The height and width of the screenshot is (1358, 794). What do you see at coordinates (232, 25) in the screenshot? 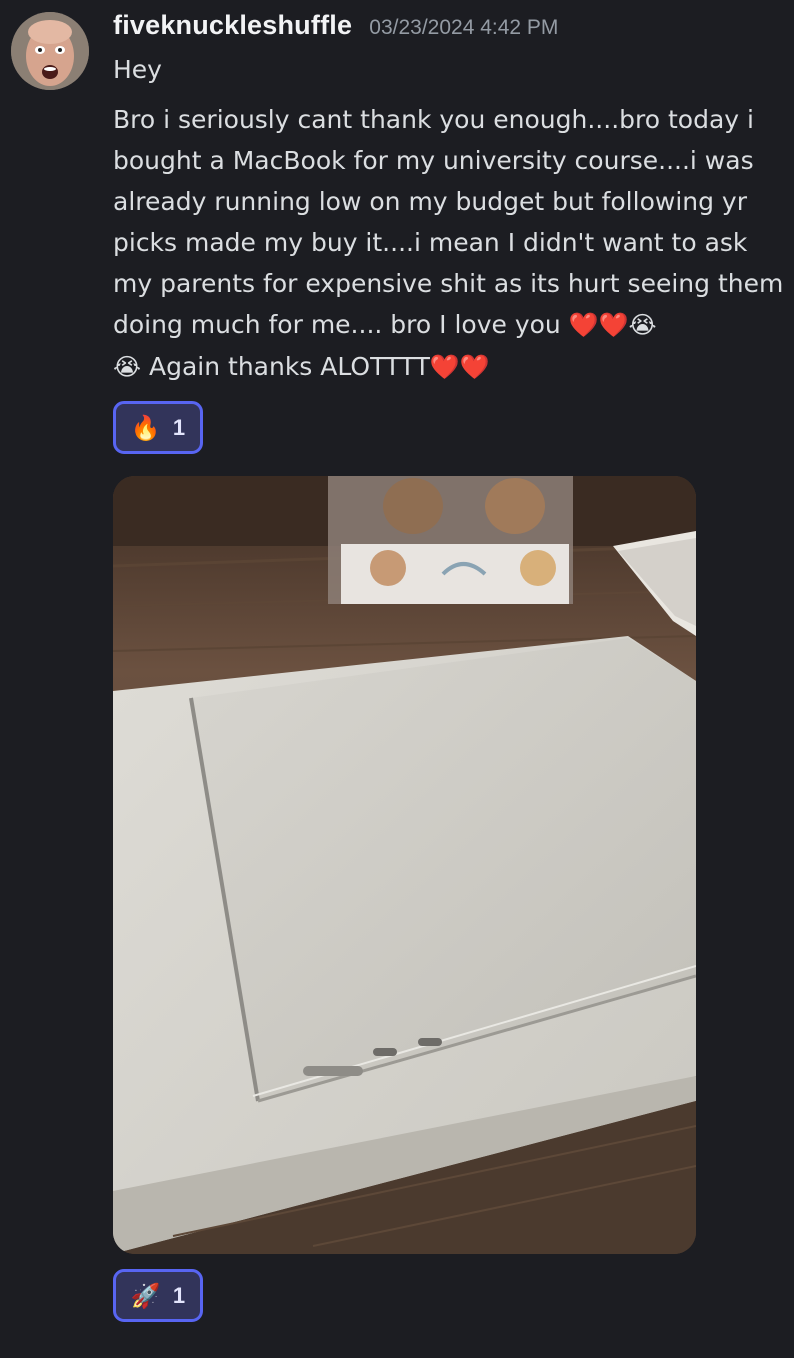
I see `username: fiveknuckleshuffle` at bounding box center [232, 25].